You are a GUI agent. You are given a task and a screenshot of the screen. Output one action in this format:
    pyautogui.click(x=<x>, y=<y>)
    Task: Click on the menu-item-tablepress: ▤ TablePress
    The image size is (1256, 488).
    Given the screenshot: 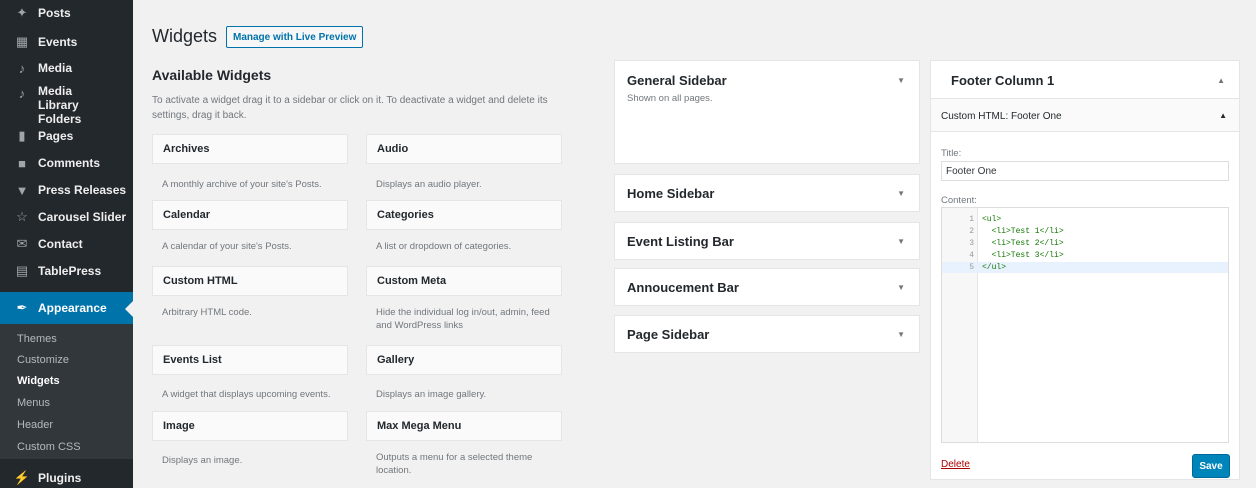 What is the action you would take?
    pyautogui.click(x=66, y=271)
    